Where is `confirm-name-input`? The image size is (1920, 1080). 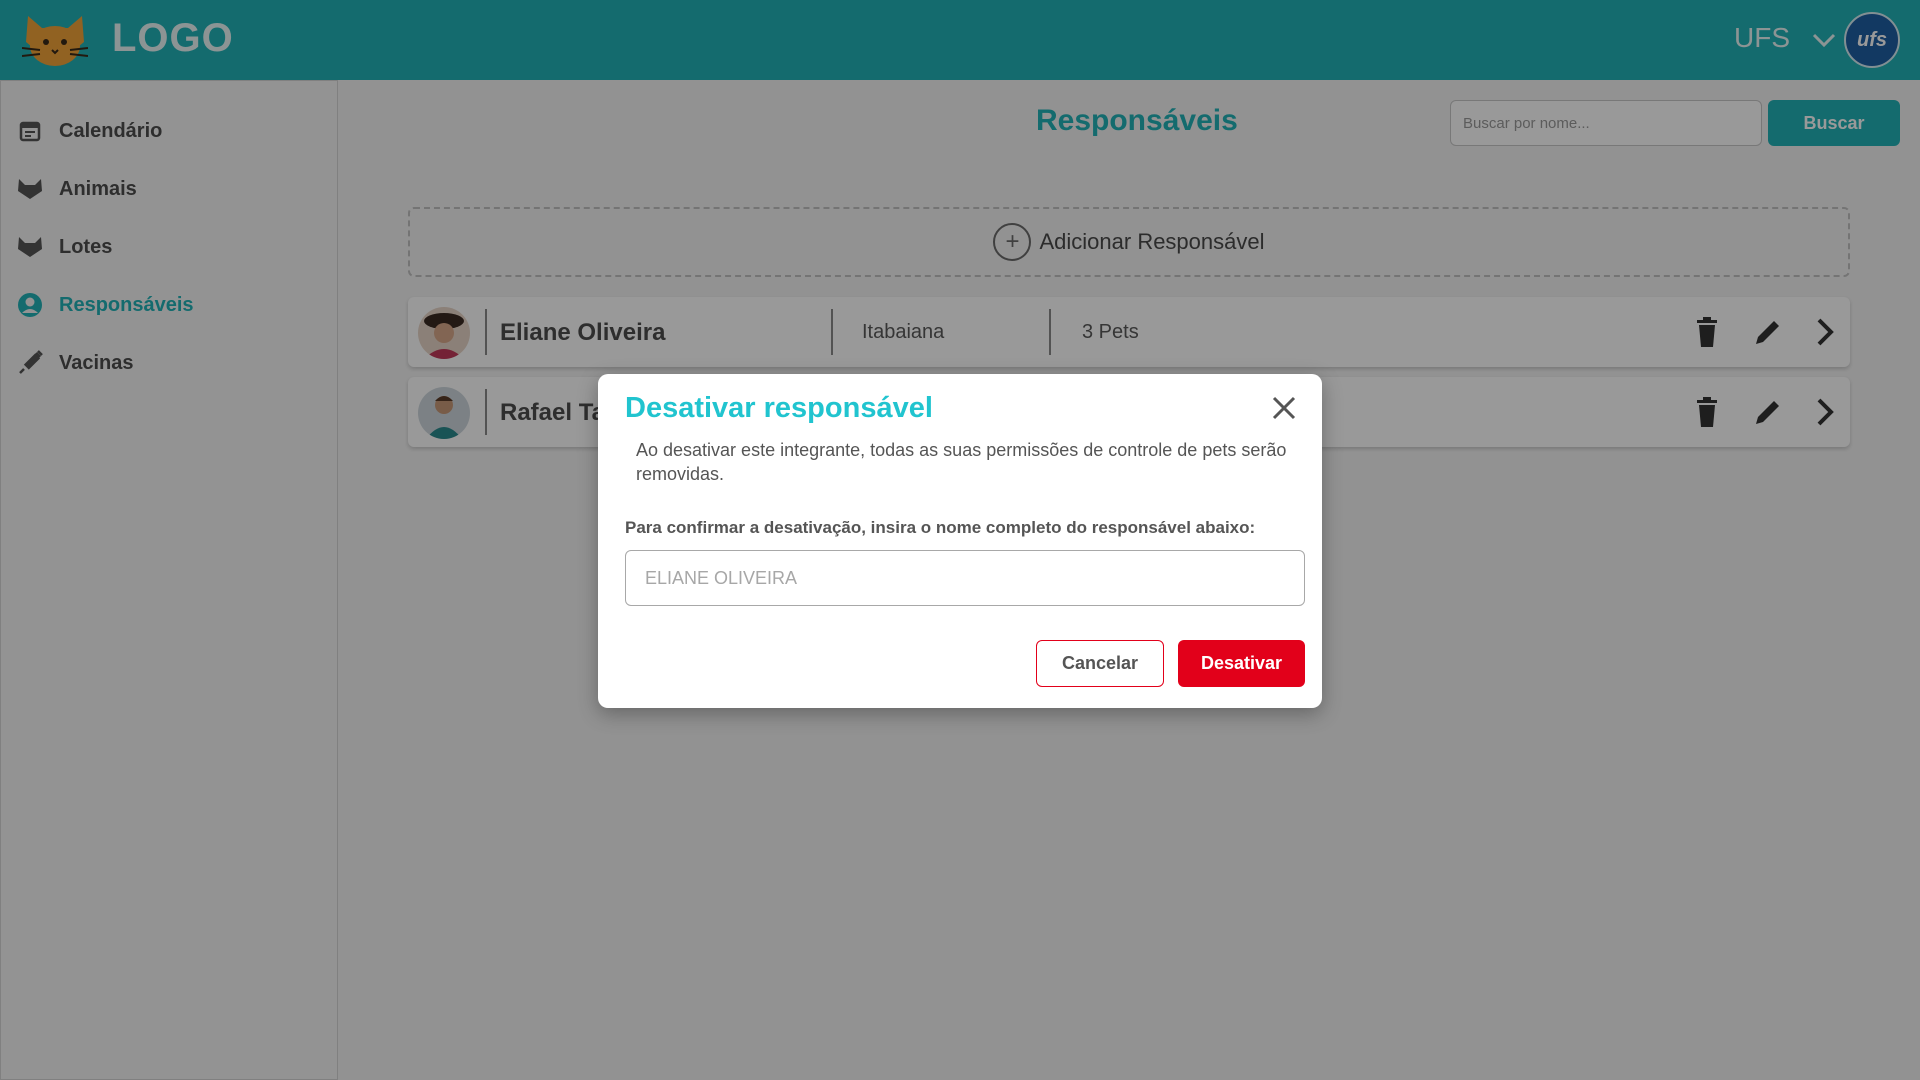
confirm-name-input is located at coordinates (965, 578).